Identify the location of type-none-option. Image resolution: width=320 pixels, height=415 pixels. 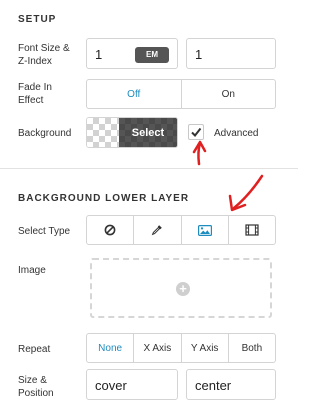
(111, 230).